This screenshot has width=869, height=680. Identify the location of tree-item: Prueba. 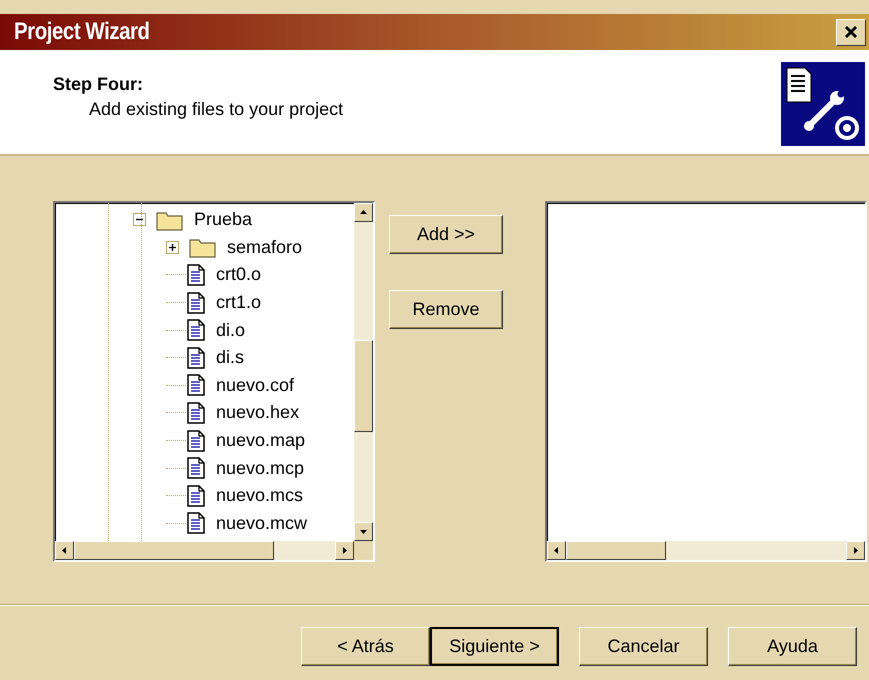
(223, 219).